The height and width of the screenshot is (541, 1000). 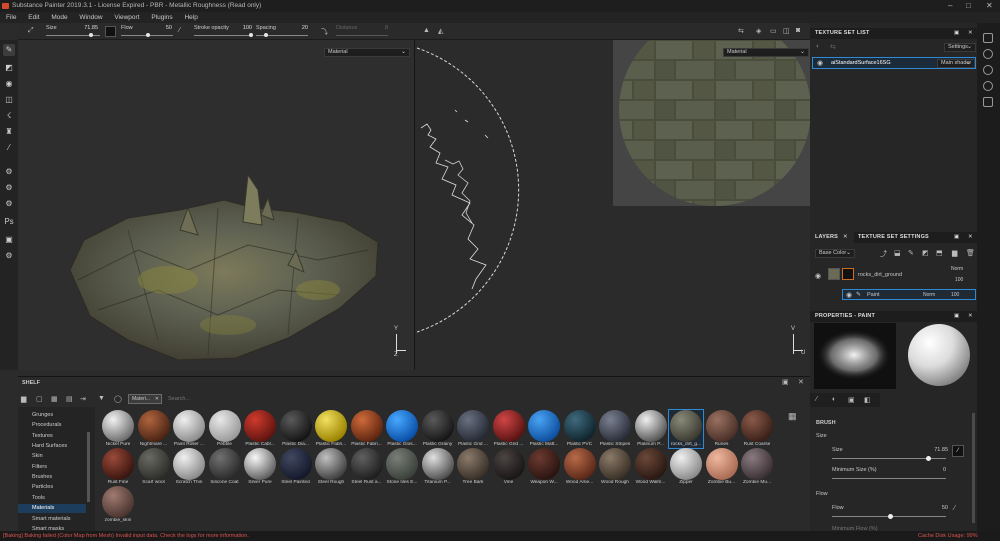 I want to click on texture-set-row: ◉ aiStandardSurface16SG Main shader ⌄, so click(x=894, y=63).